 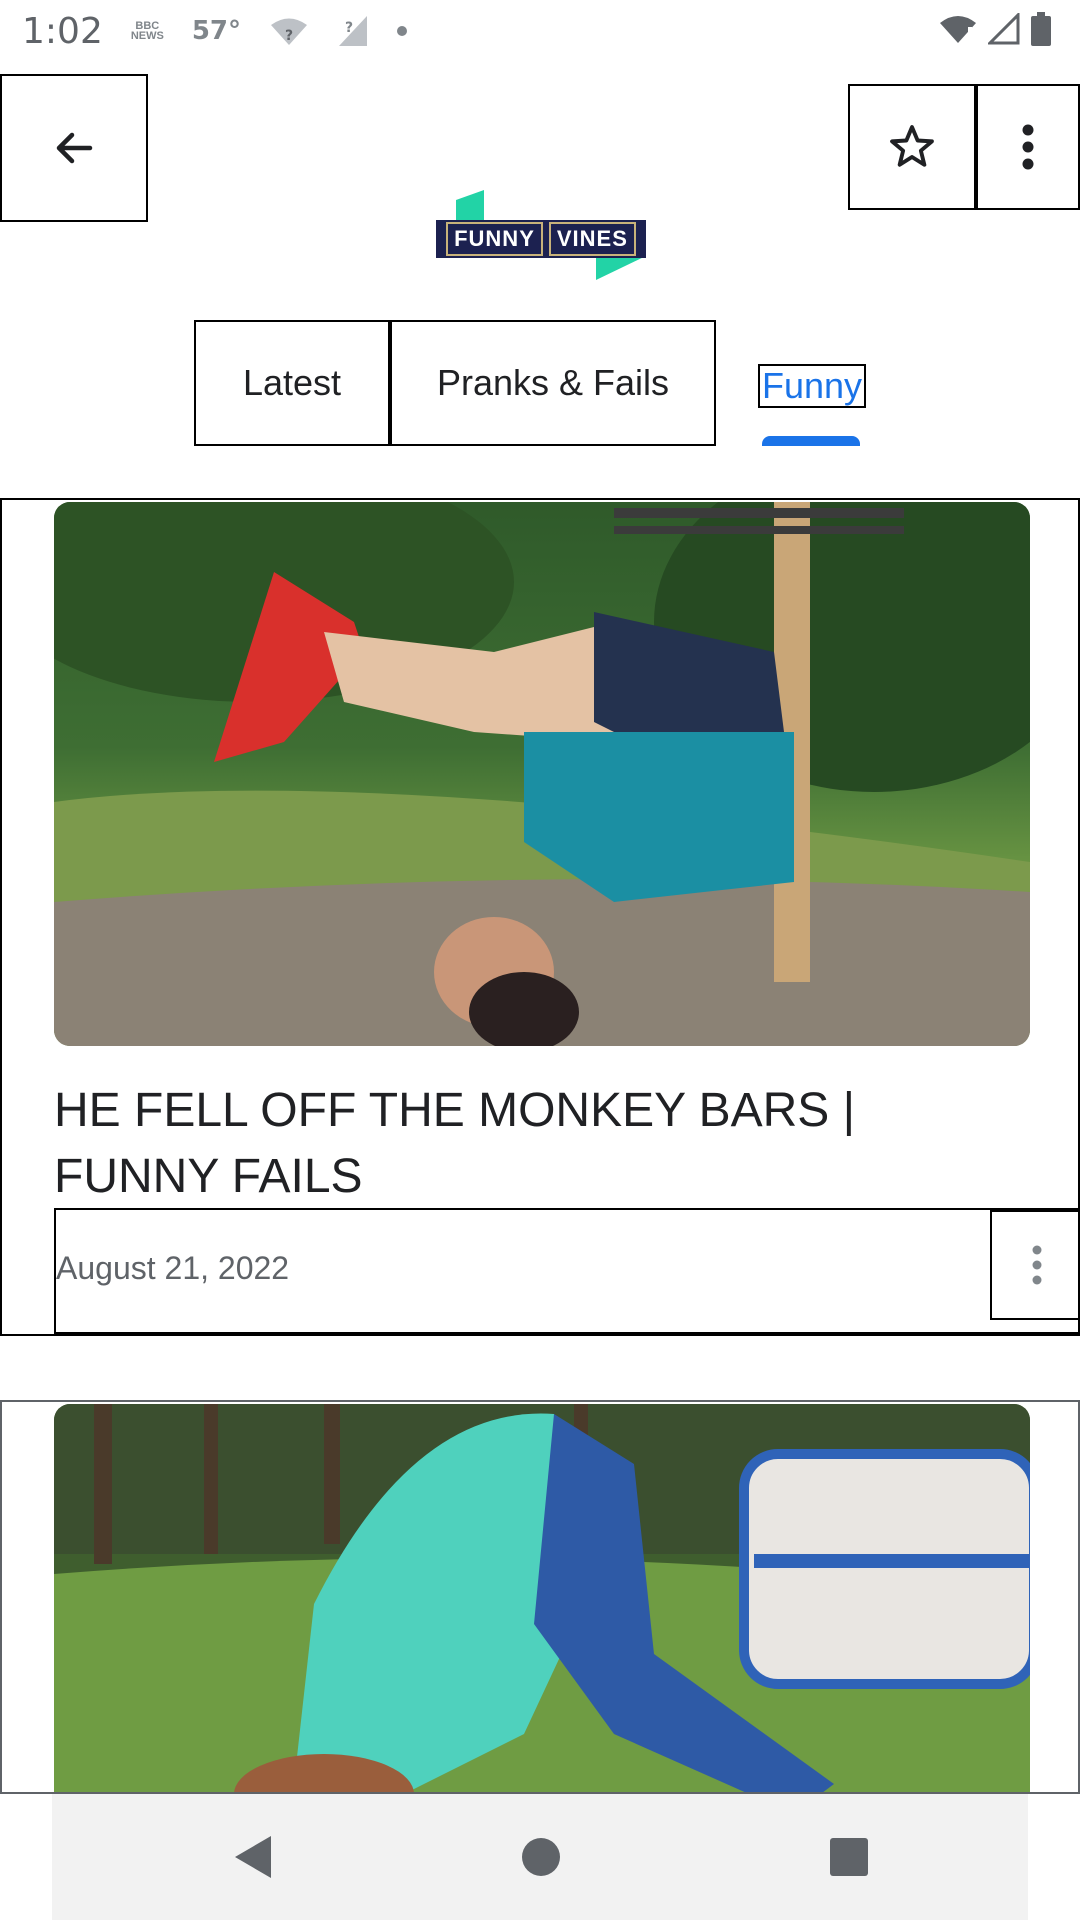 I want to click on status-time: 1:02, so click(x=62, y=31).